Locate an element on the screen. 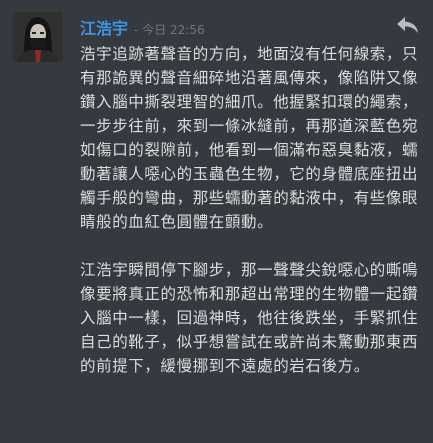 The image size is (433, 443). timestamp-text: 今日 22:56 is located at coordinates (173, 30).